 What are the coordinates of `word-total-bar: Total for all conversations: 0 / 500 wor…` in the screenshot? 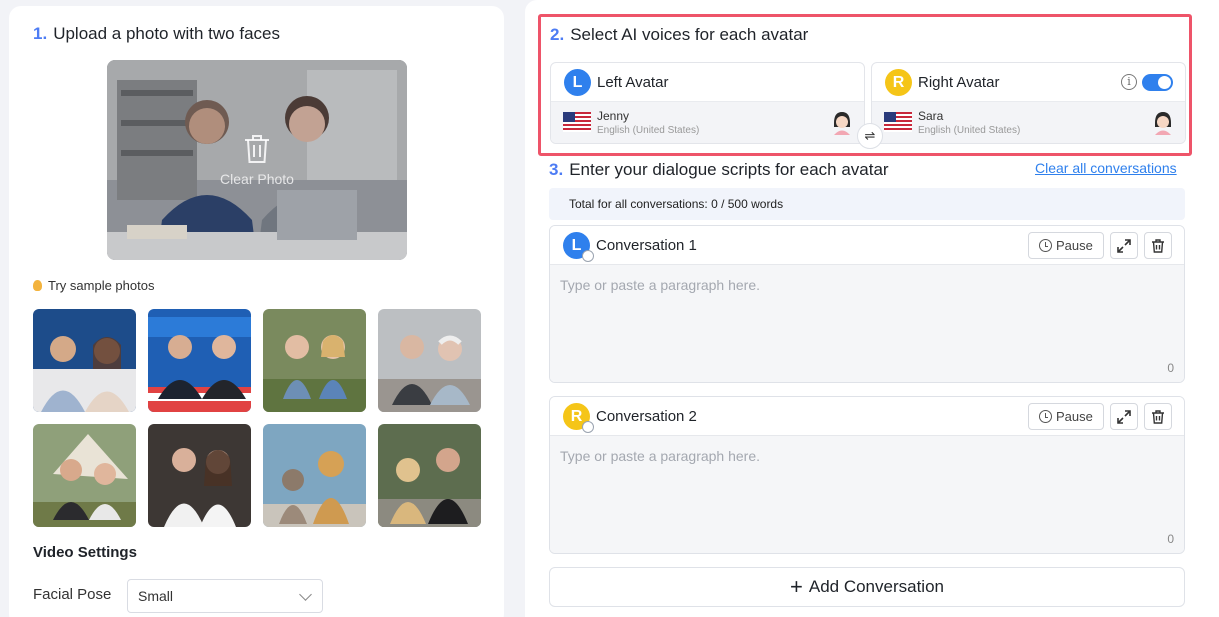 It's located at (867, 204).